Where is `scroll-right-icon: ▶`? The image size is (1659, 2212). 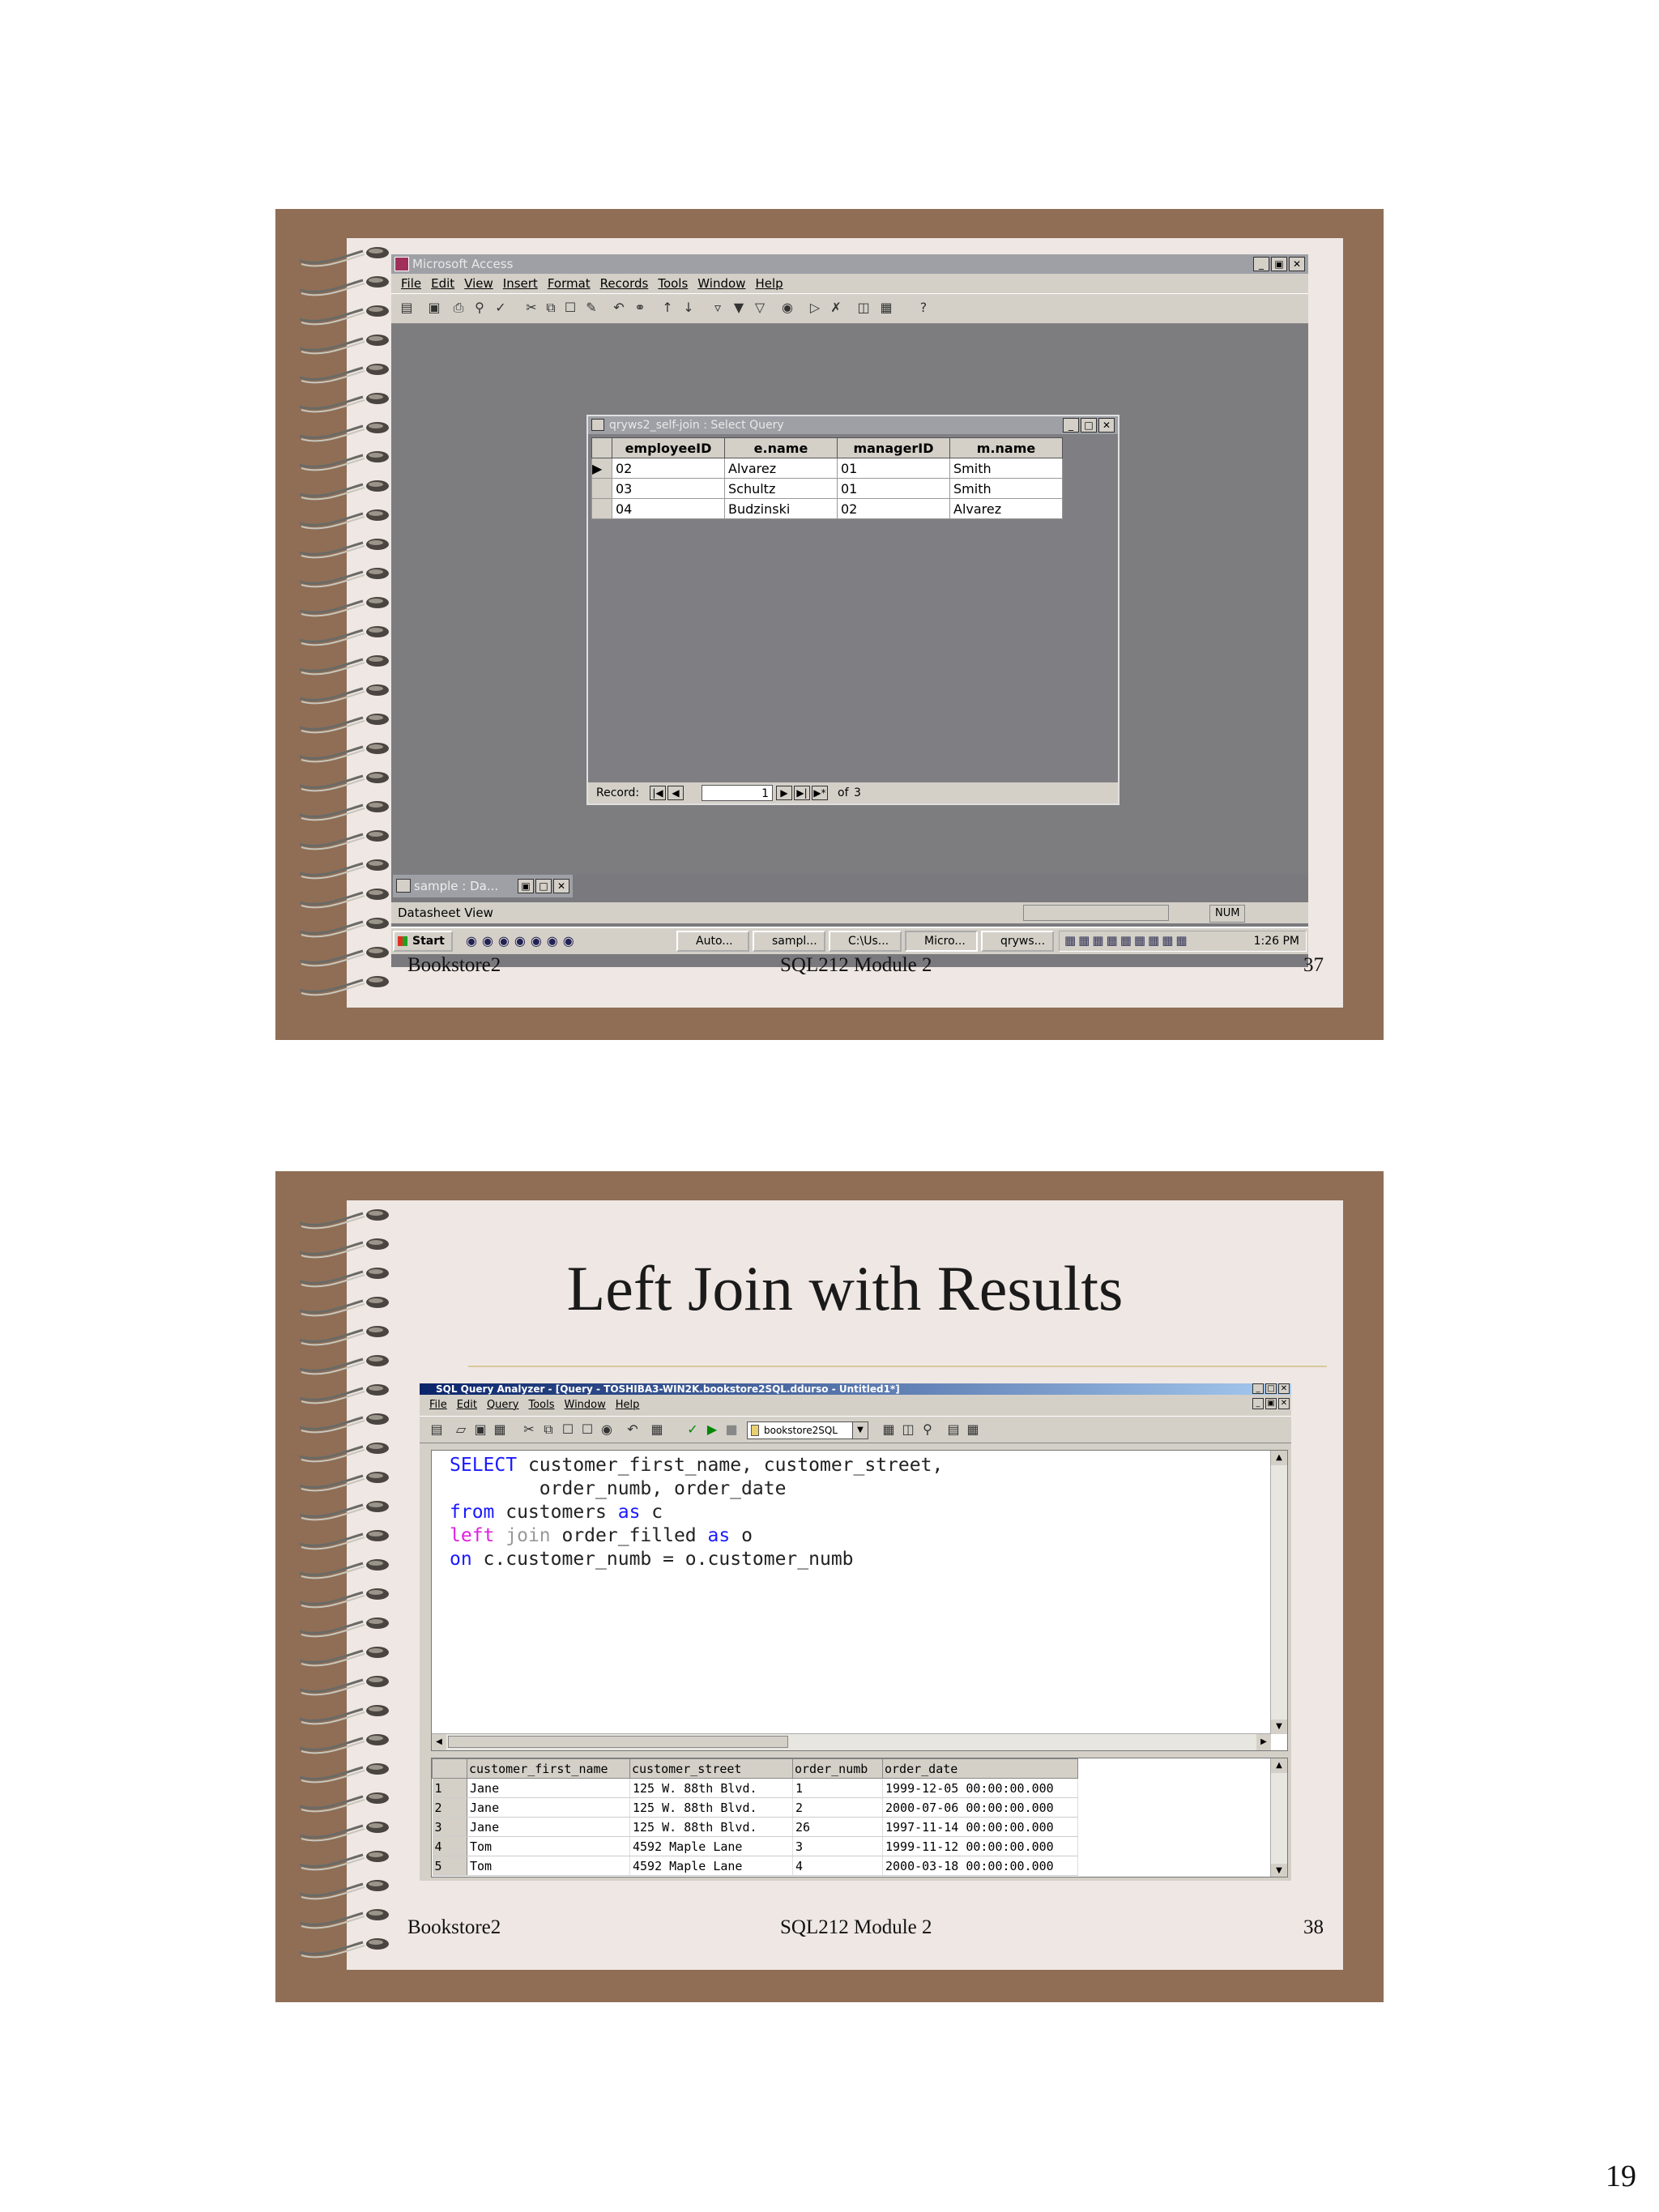 scroll-right-icon: ▶ is located at coordinates (1263, 1742).